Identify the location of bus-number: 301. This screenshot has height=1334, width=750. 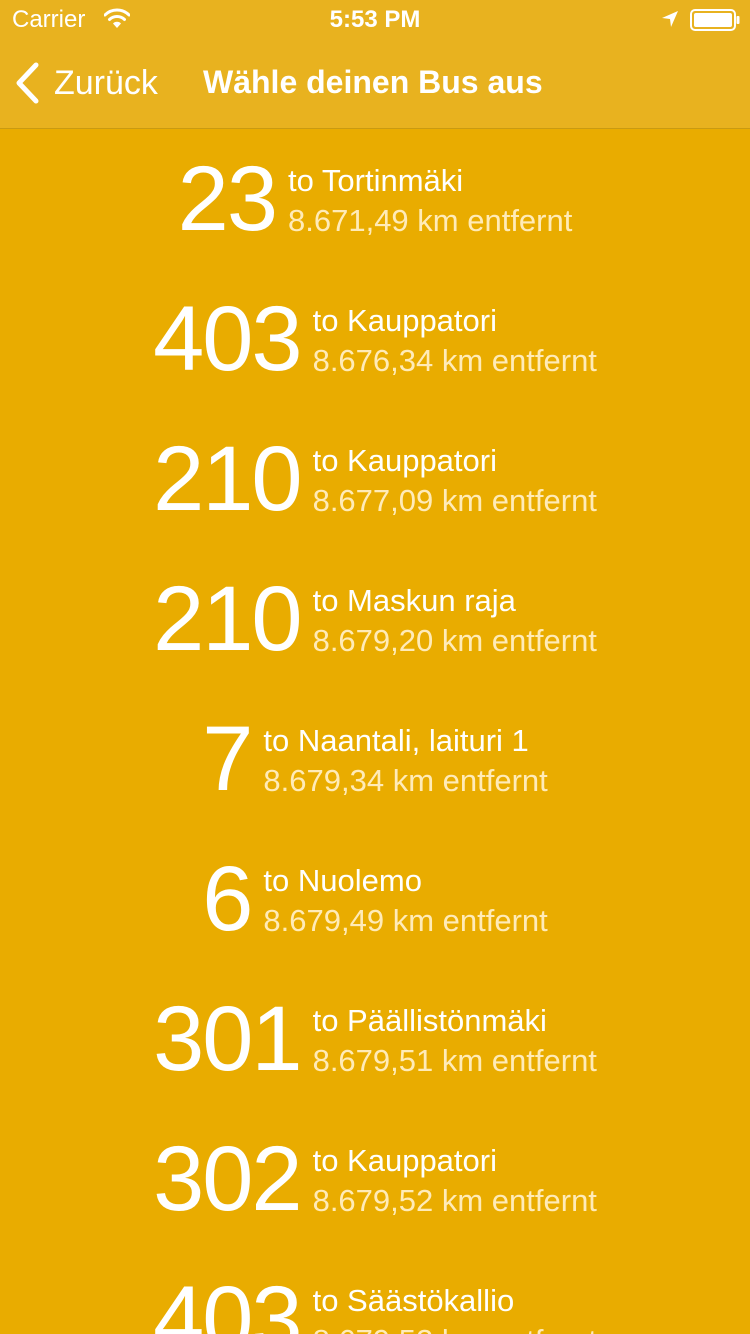
(227, 1039).